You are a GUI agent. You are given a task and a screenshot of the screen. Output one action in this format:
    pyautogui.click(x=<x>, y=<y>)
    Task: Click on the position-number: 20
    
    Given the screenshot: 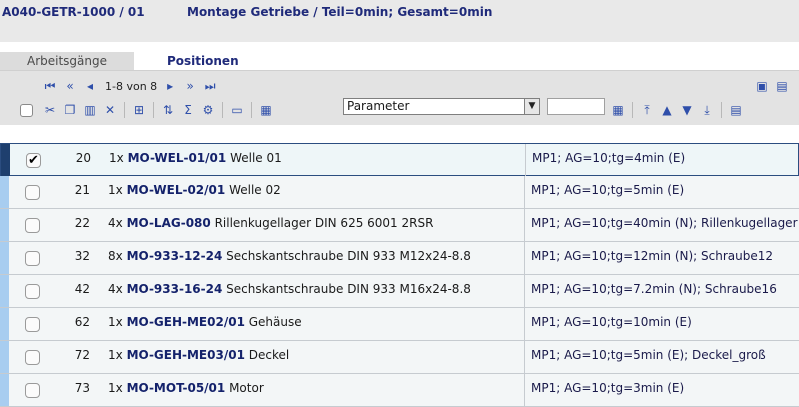 What is the action you would take?
    pyautogui.click(x=83, y=158)
    